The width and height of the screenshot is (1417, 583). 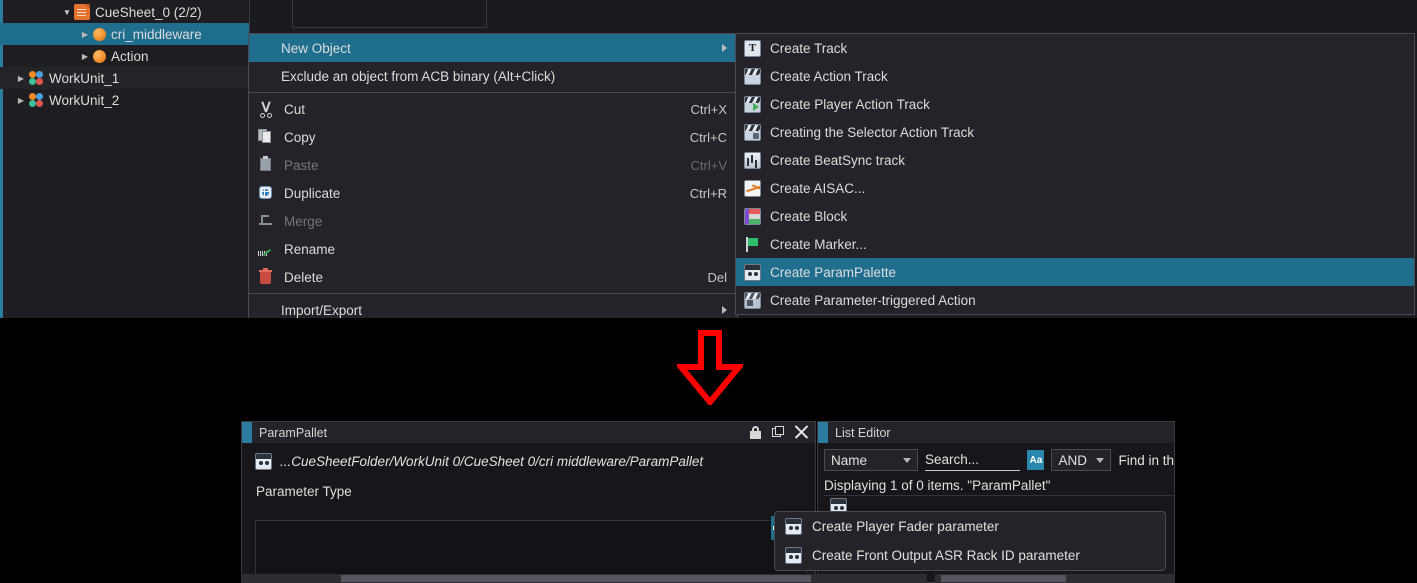 I want to click on delete-icon, so click(x=266, y=277).